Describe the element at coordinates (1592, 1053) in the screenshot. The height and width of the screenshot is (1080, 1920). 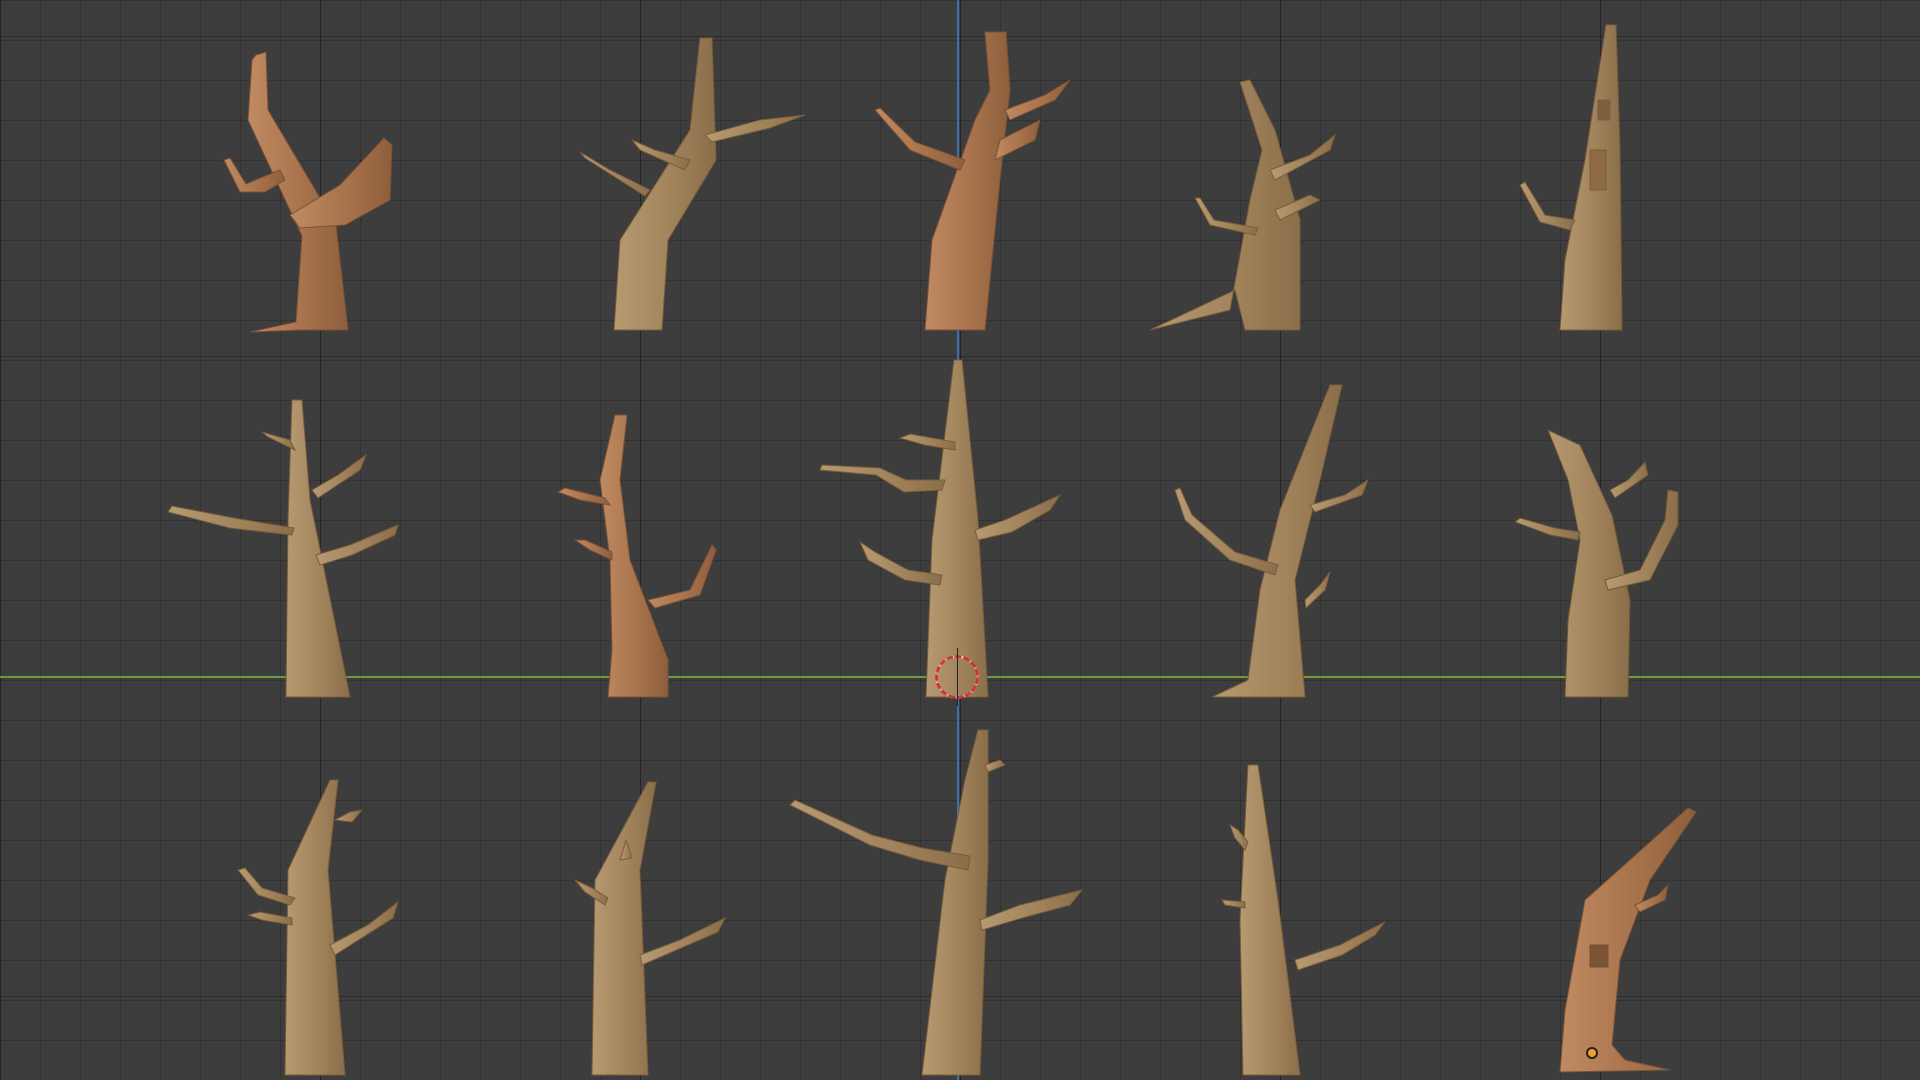
I see `object-origin-icon` at that location.